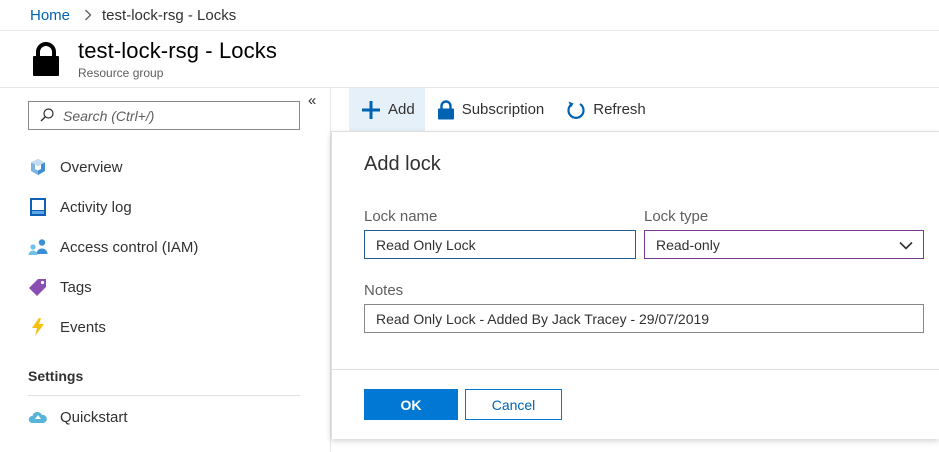  What do you see at coordinates (83, 327) in the screenshot?
I see `sidebar-item-label: Events` at bounding box center [83, 327].